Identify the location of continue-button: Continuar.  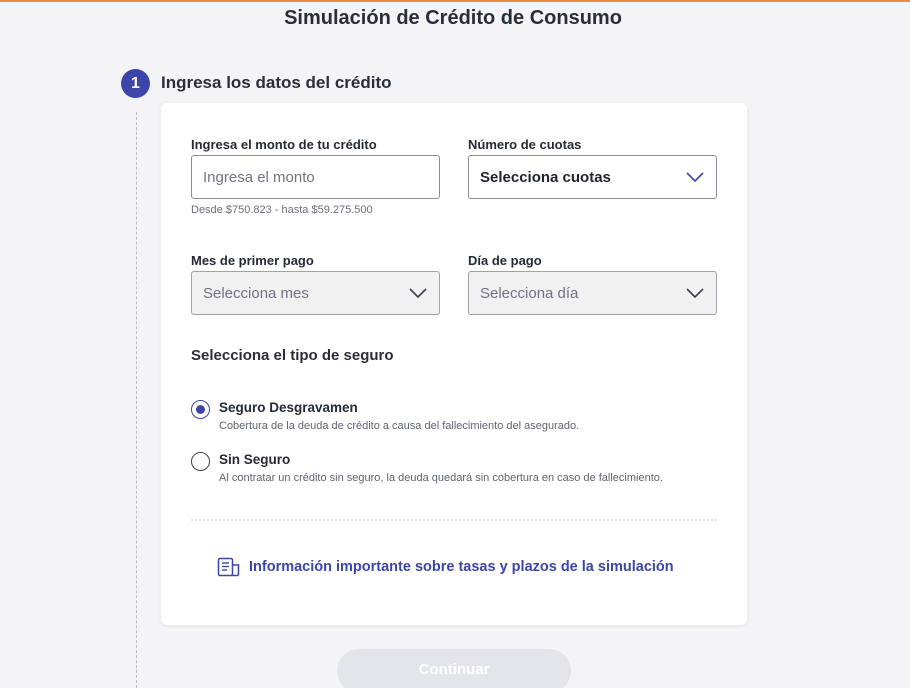
(454, 668).